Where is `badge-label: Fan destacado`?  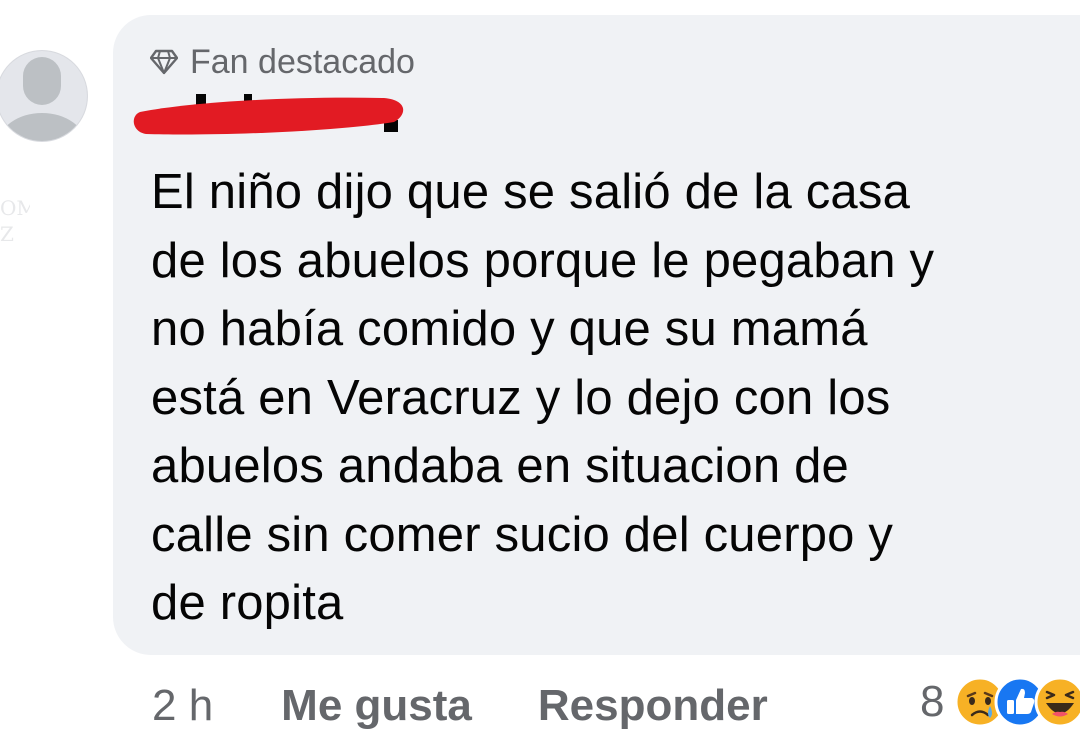 badge-label: Fan destacado is located at coordinates (302, 61).